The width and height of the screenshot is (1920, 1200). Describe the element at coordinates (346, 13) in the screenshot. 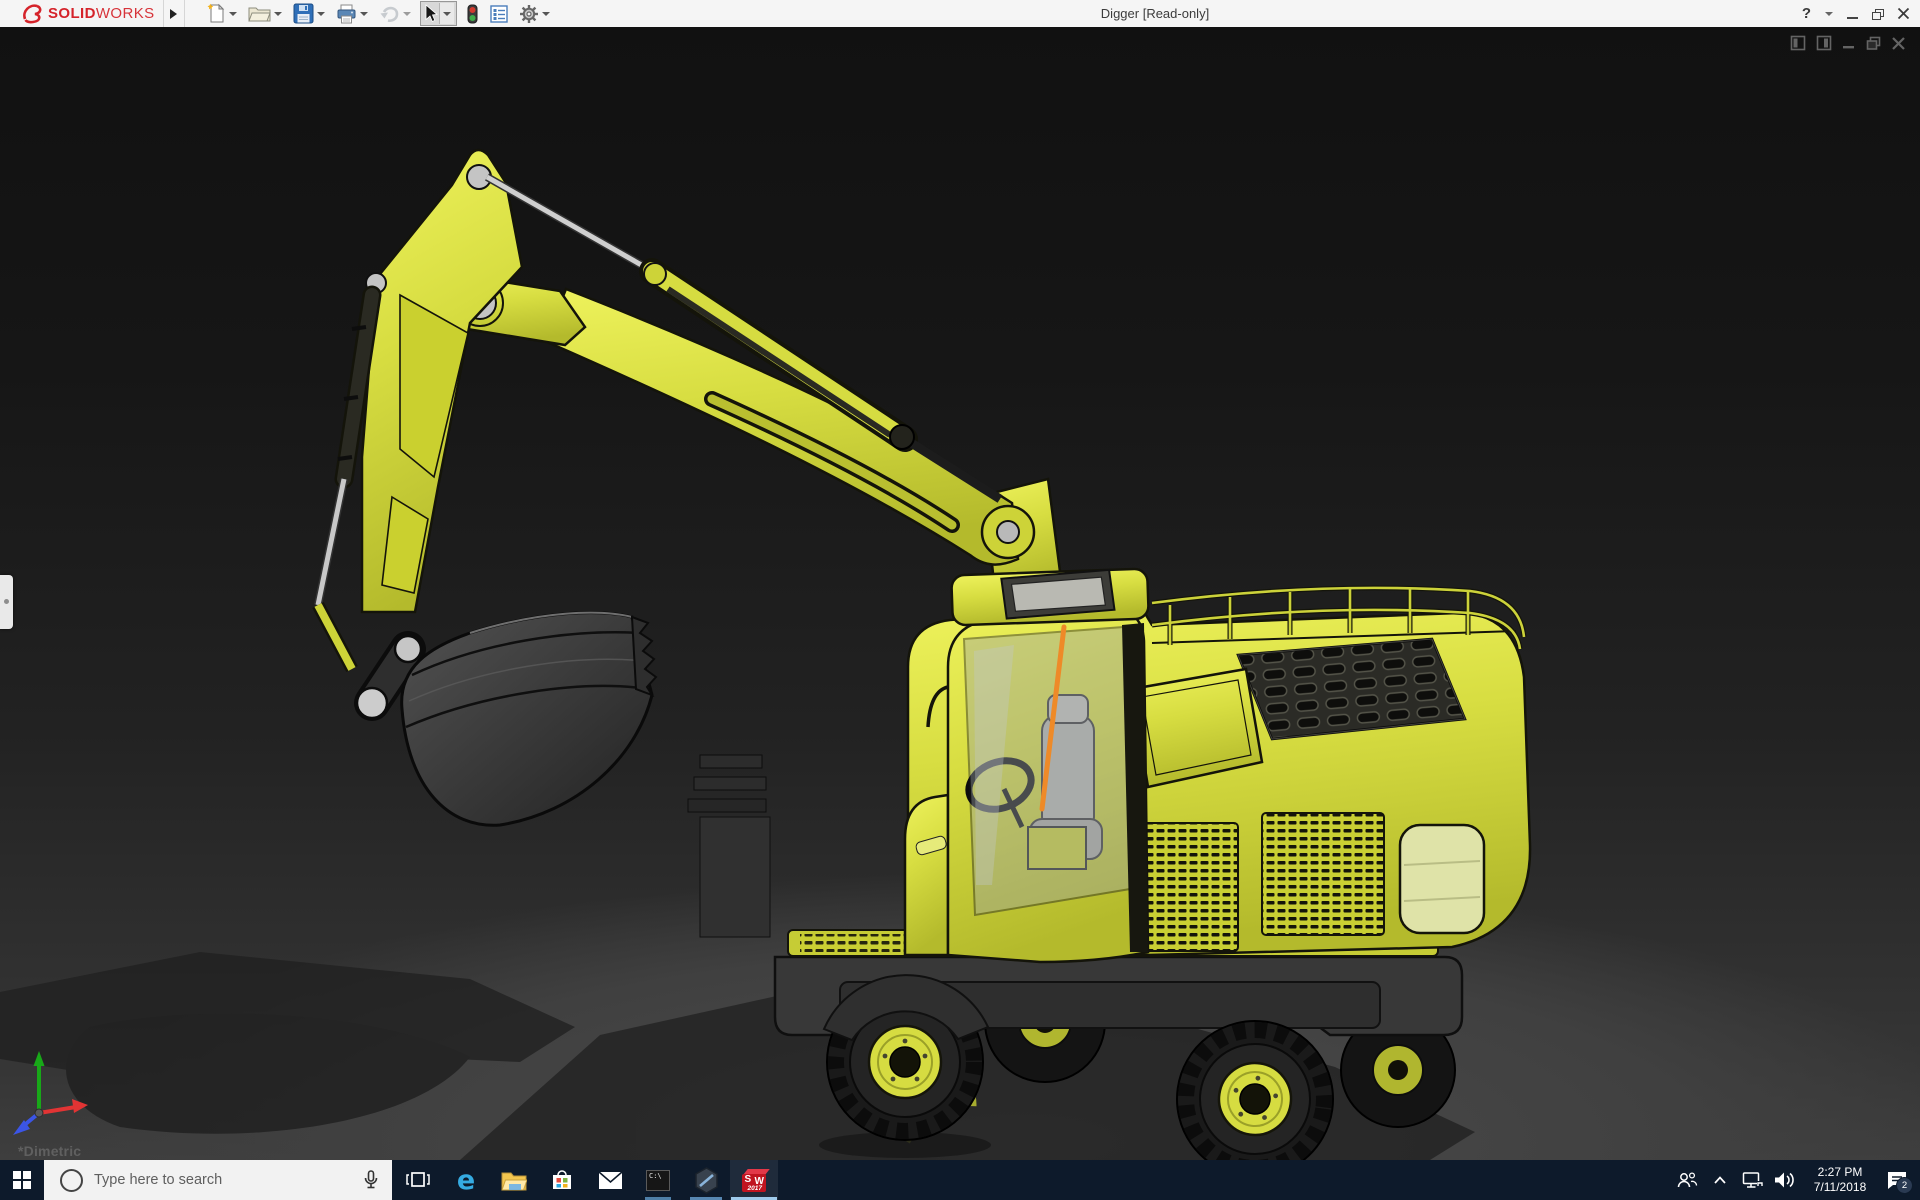

I see `print-icon` at that location.